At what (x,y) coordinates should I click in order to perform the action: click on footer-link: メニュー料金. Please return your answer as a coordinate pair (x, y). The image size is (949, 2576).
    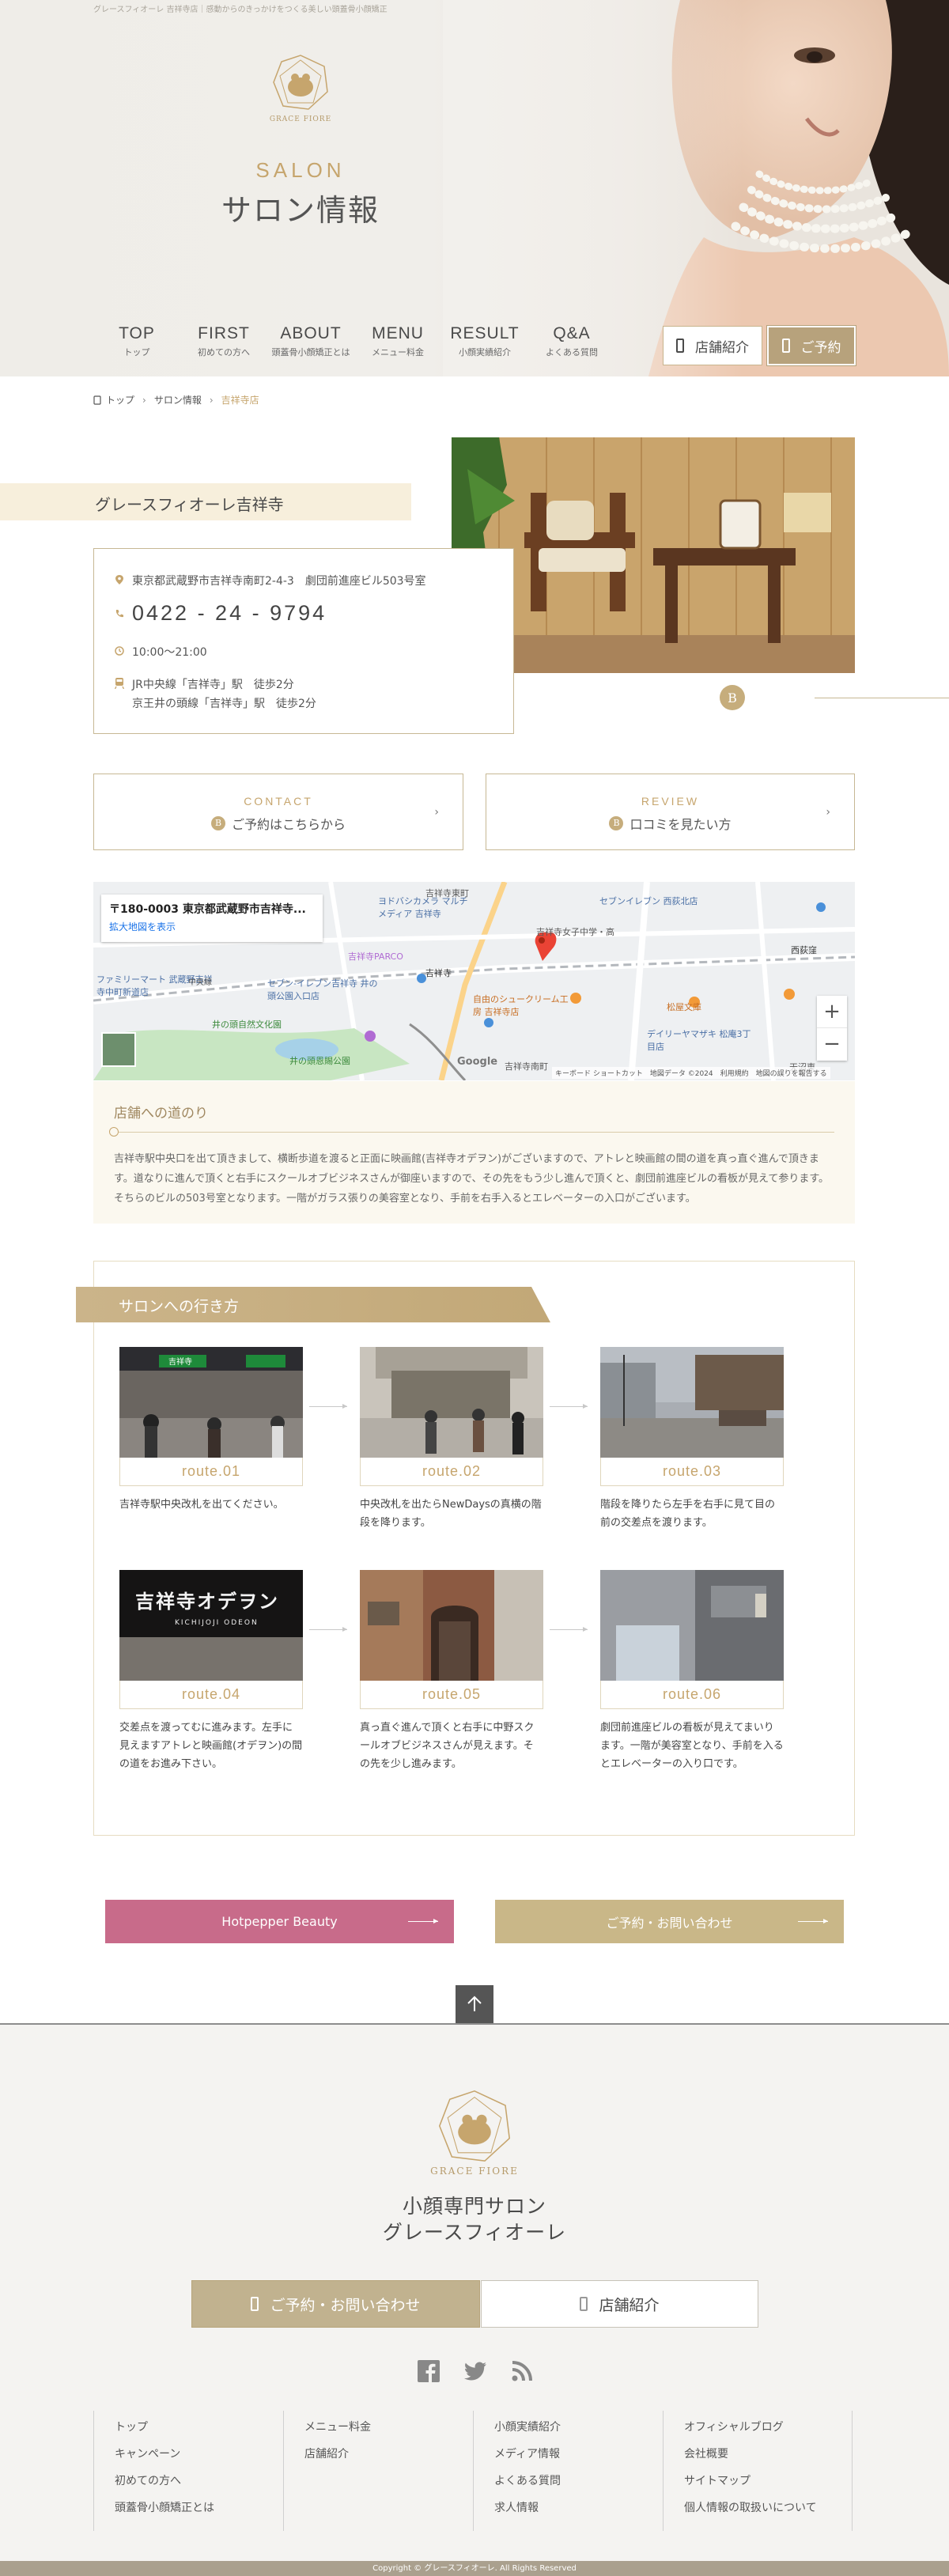
    Looking at the image, I should click on (389, 2431).